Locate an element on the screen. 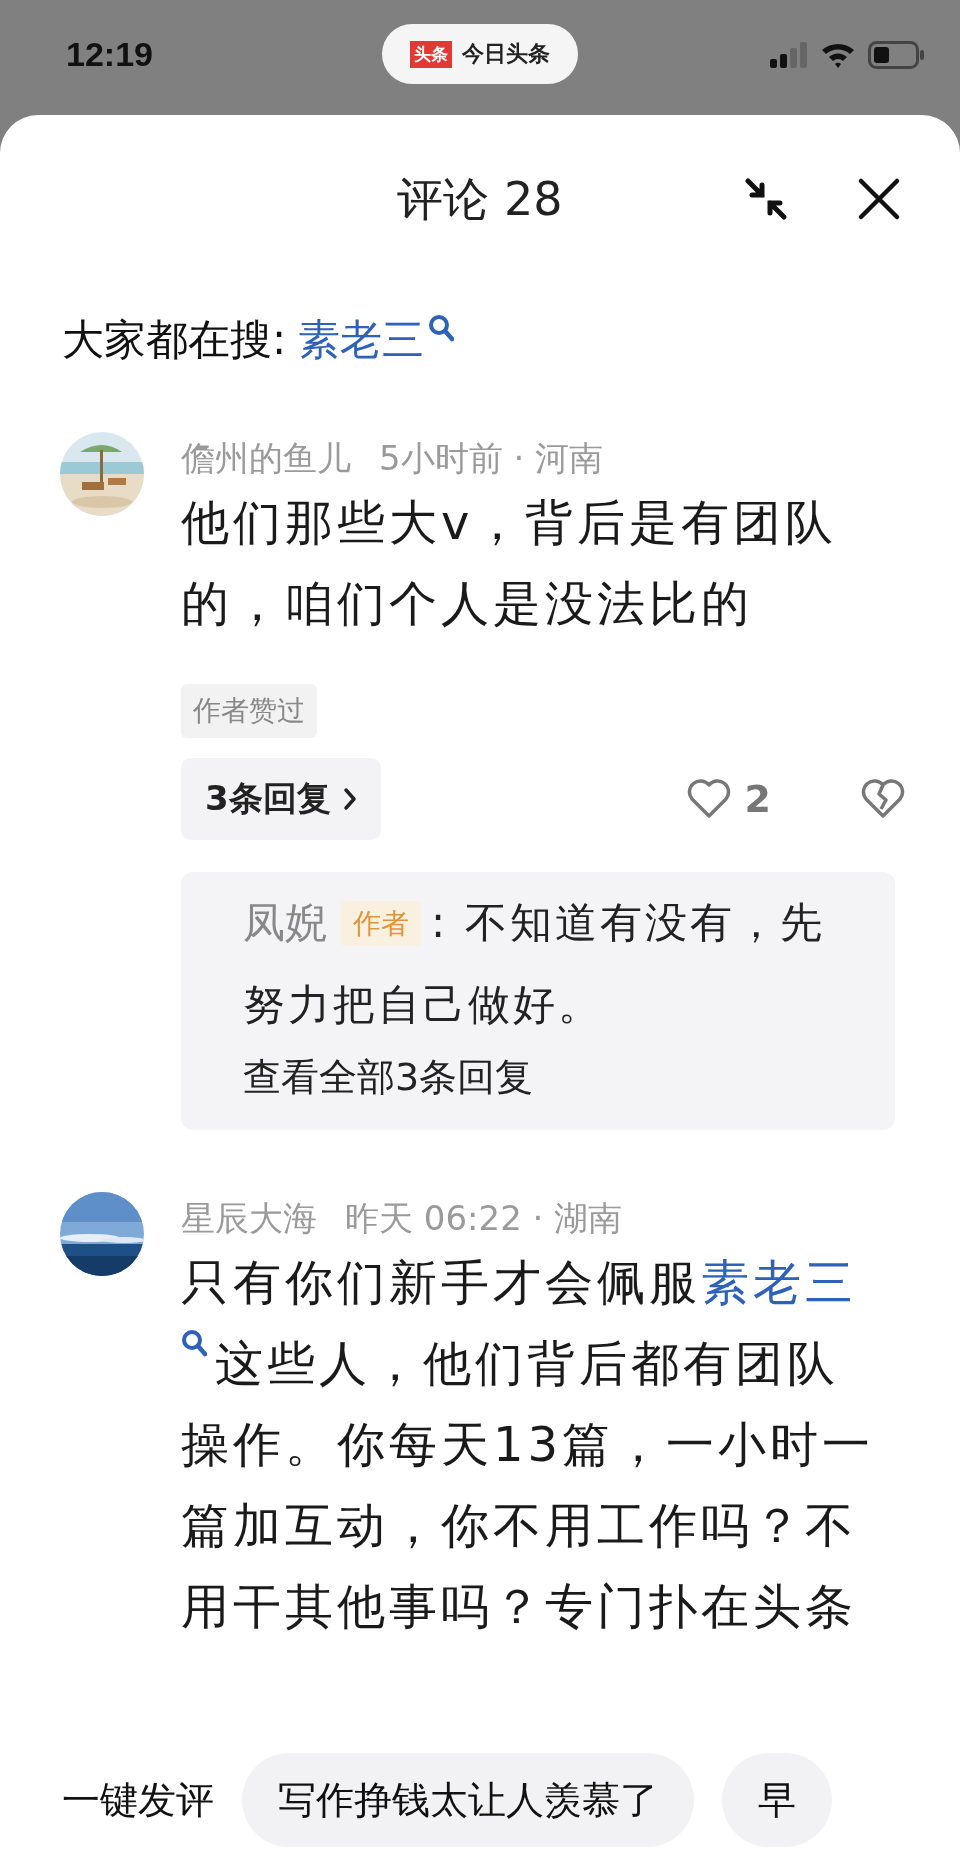 The height and width of the screenshot is (1872, 960). broken-heart-icon is located at coordinates (883, 799).